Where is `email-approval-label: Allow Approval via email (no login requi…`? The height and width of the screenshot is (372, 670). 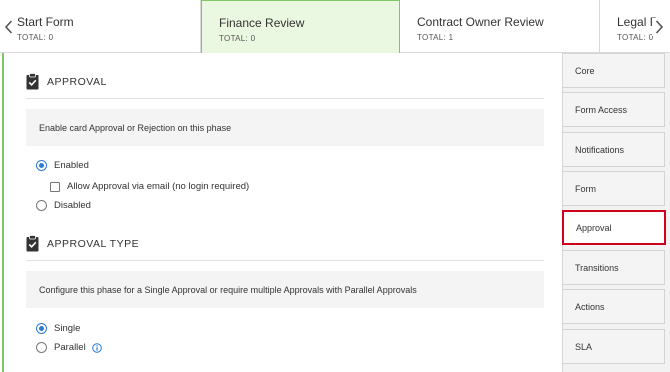 email-approval-label: Allow Approval via email (no login requi… is located at coordinates (158, 186).